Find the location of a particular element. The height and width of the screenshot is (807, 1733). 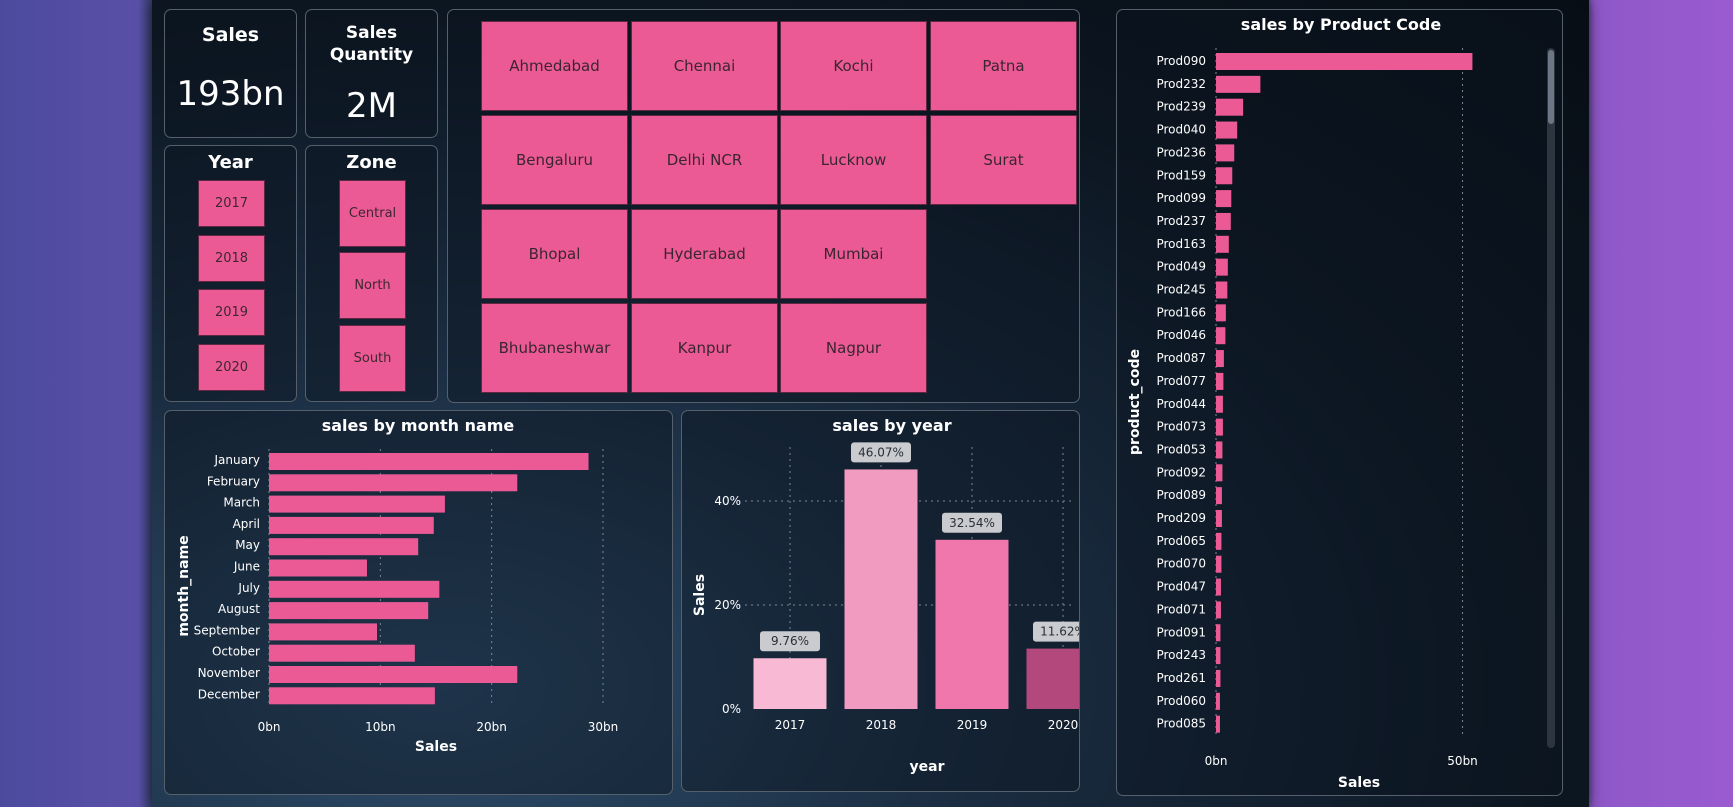

city-tile: Surat is located at coordinates (1003, 160).